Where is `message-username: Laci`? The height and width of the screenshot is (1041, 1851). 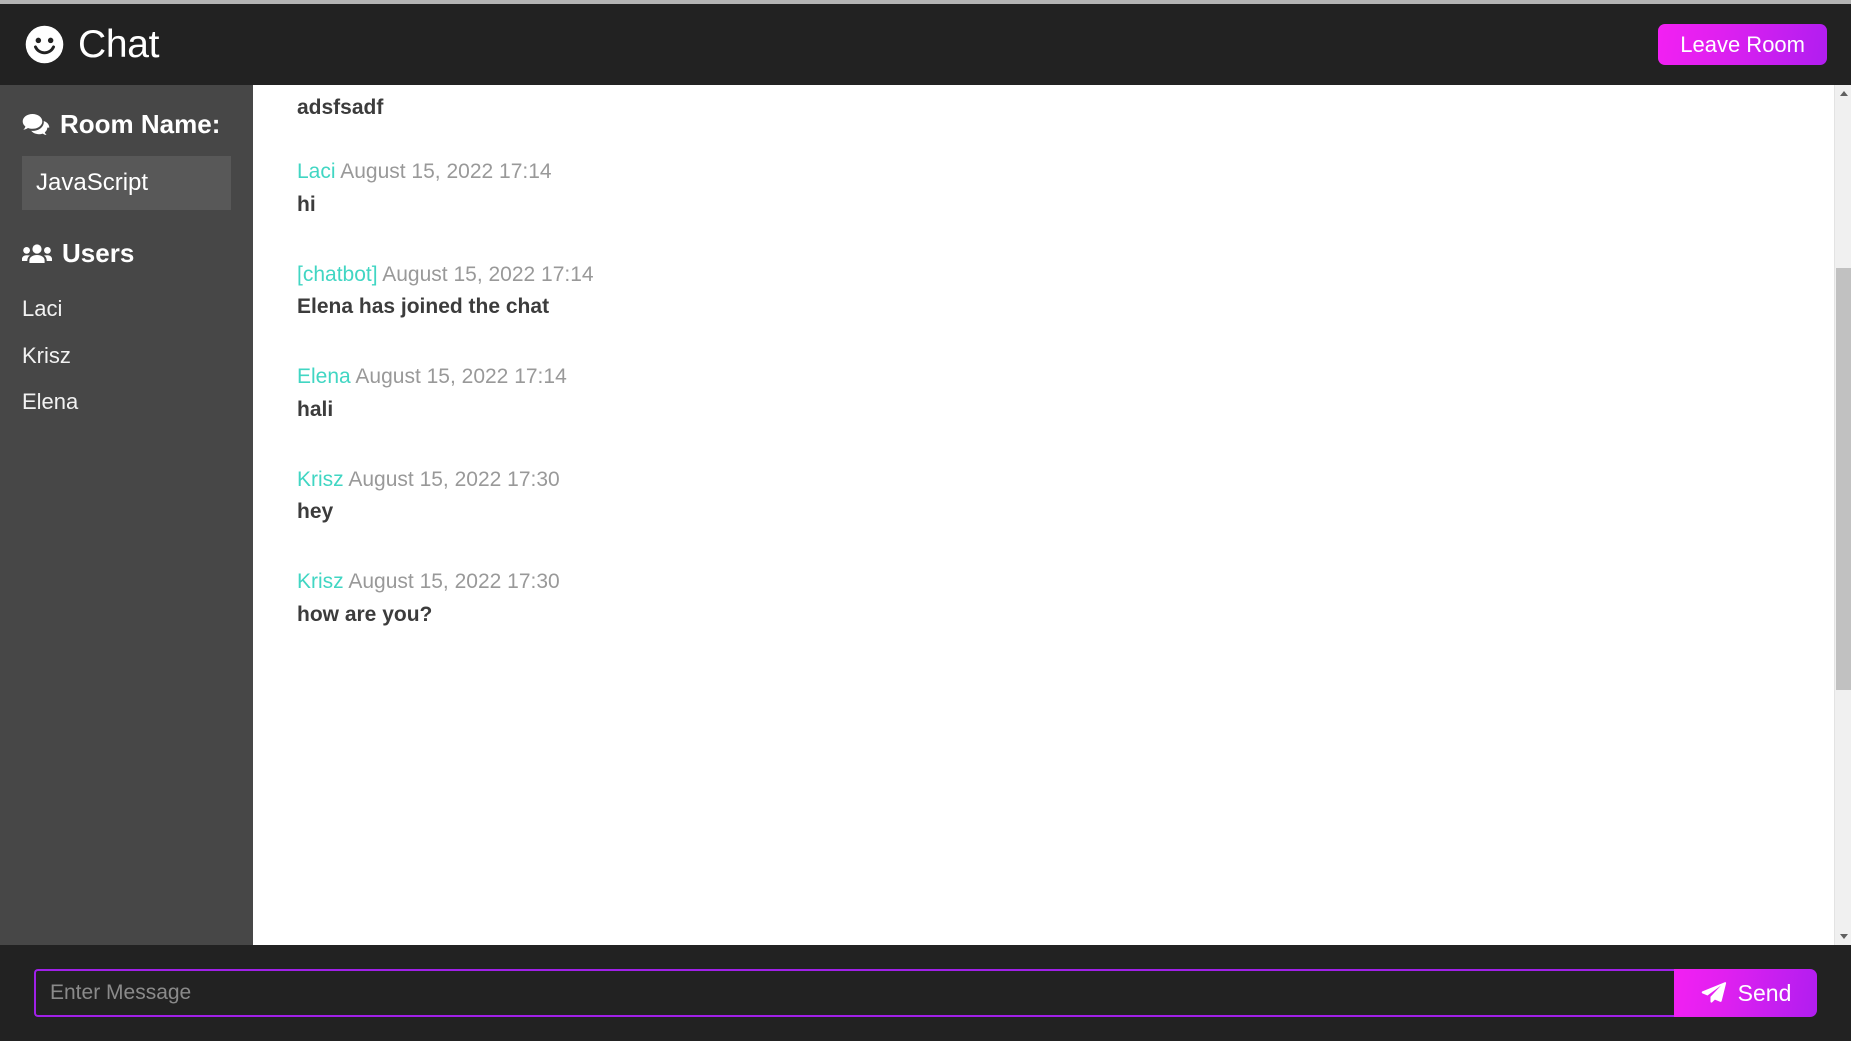
message-username: Laci is located at coordinates (316, 172).